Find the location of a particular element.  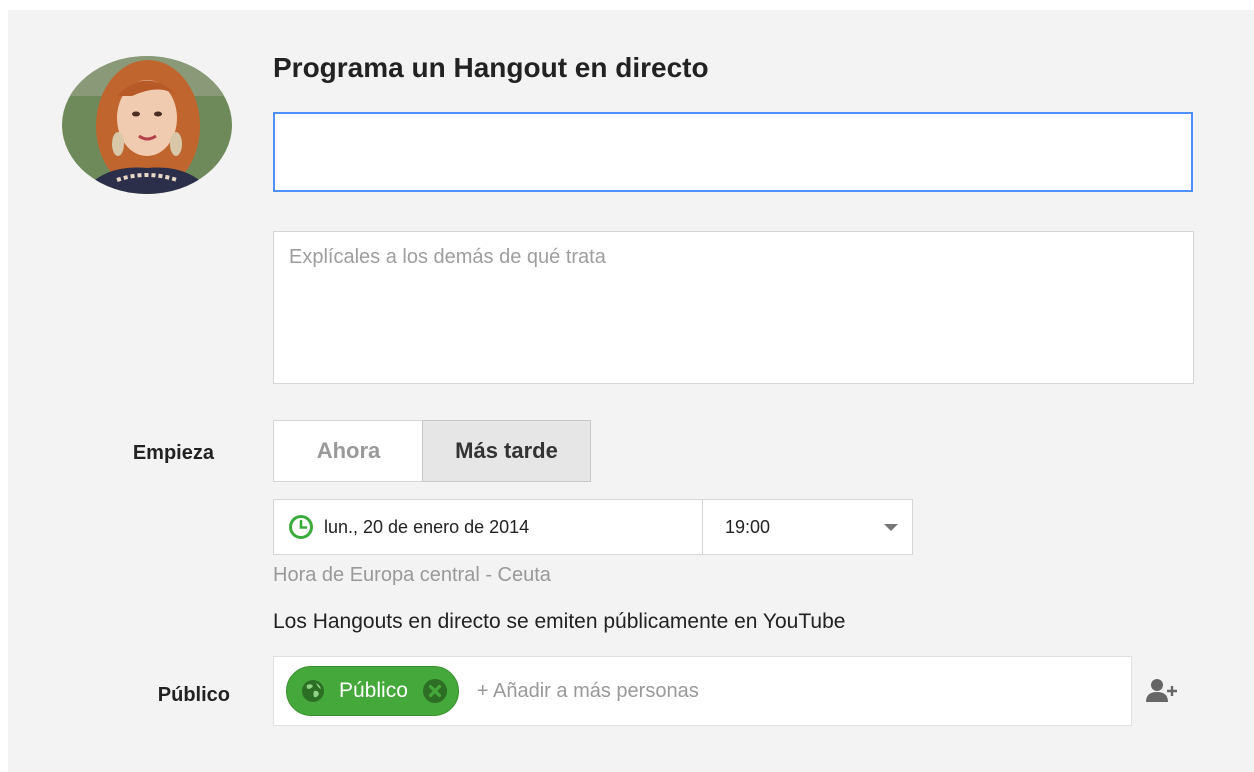

clock-icon is located at coordinates (301, 527).